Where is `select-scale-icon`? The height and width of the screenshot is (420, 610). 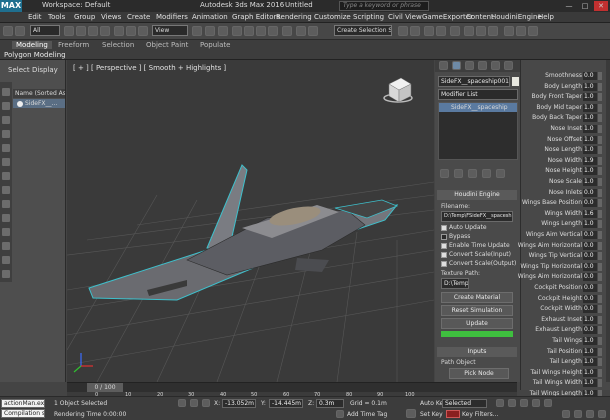 select-scale-icon is located at coordinates (143, 31).